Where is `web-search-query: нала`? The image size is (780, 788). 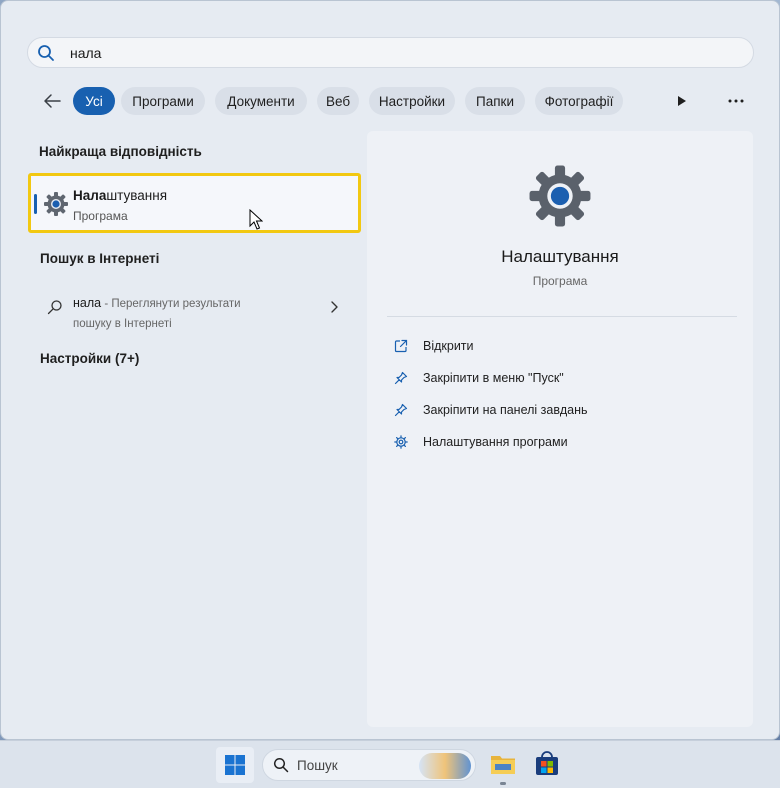
web-search-query: нала is located at coordinates (87, 303).